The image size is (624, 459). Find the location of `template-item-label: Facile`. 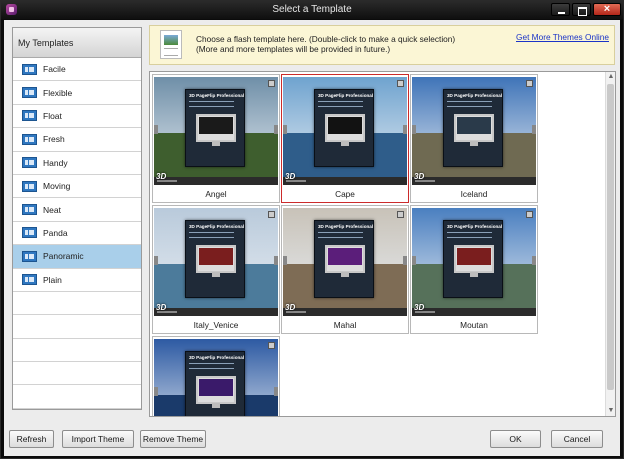

template-item-label: Facile is located at coordinates (54, 69).